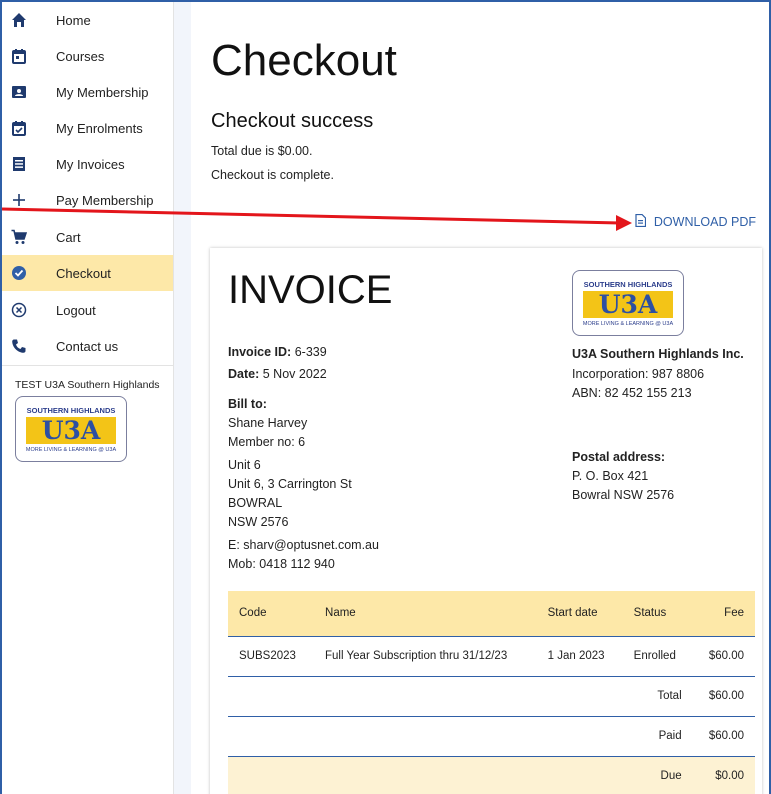 Image resolution: width=771 pixels, height=794 pixels. I want to click on cell-start-date: 1 Jan 2023, so click(576, 656).